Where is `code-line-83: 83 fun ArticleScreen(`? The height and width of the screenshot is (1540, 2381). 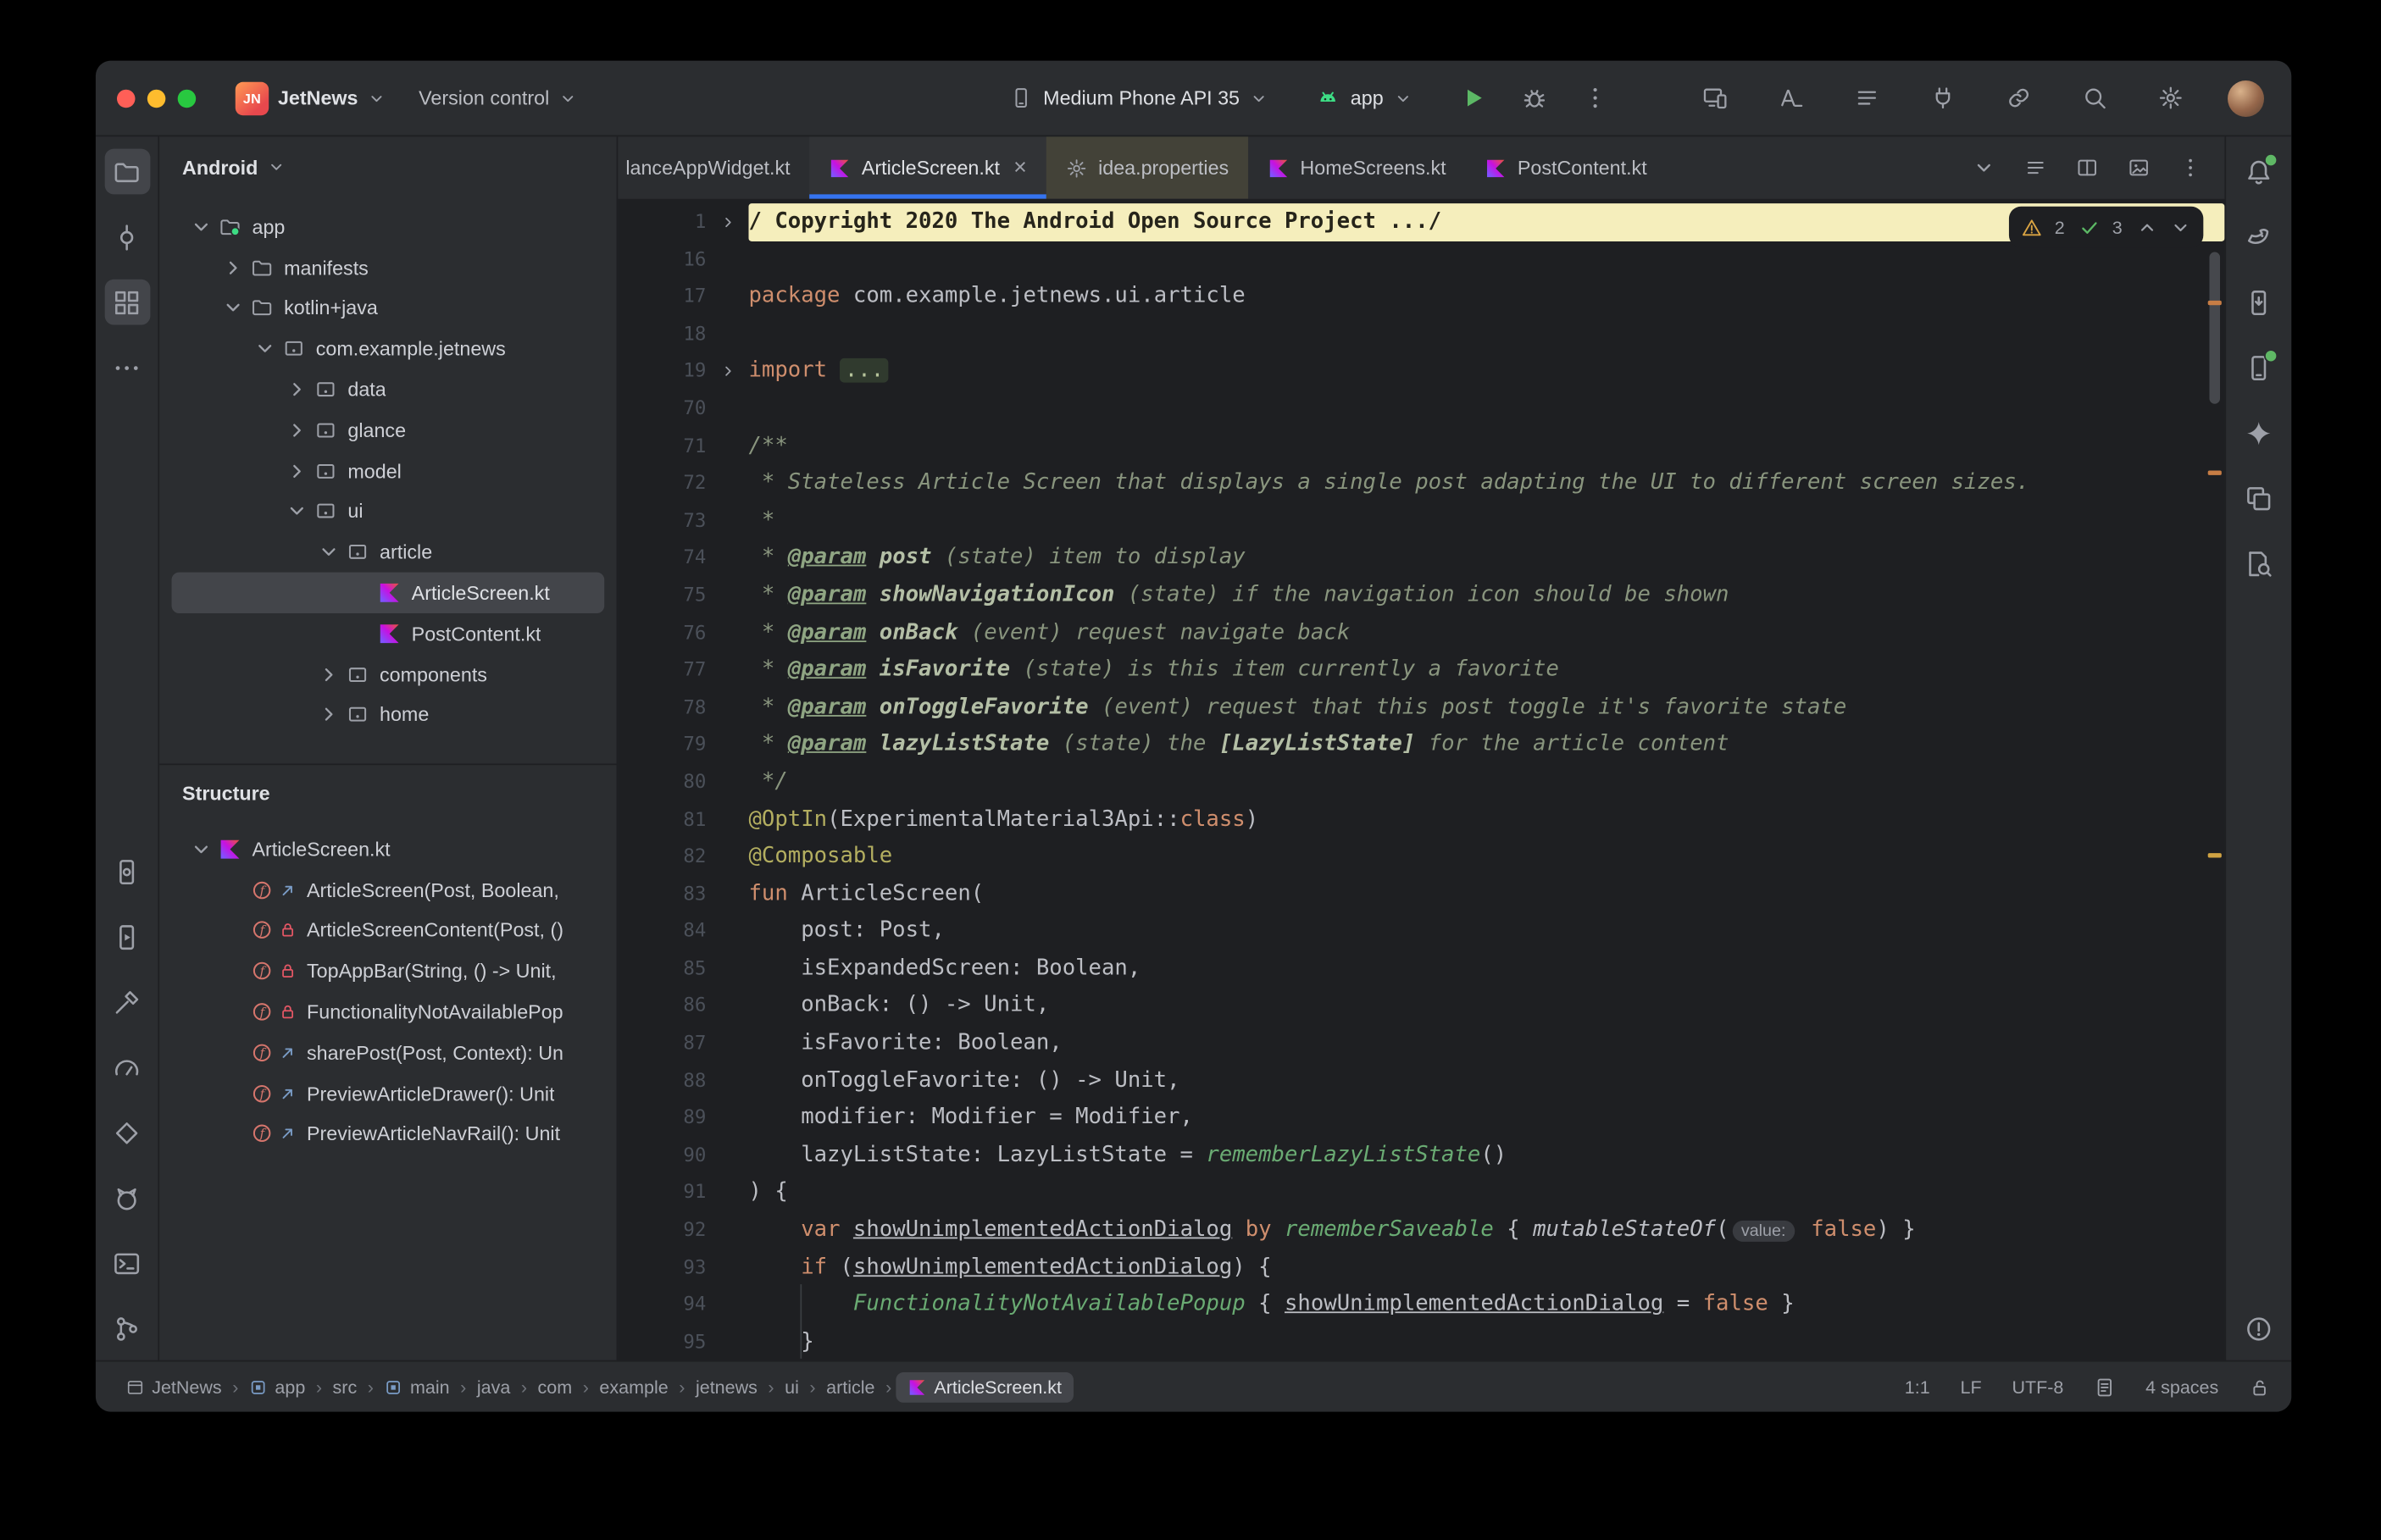
code-line-83: 83 fun ArticleScreen( is located at coordinates (1421, 893).